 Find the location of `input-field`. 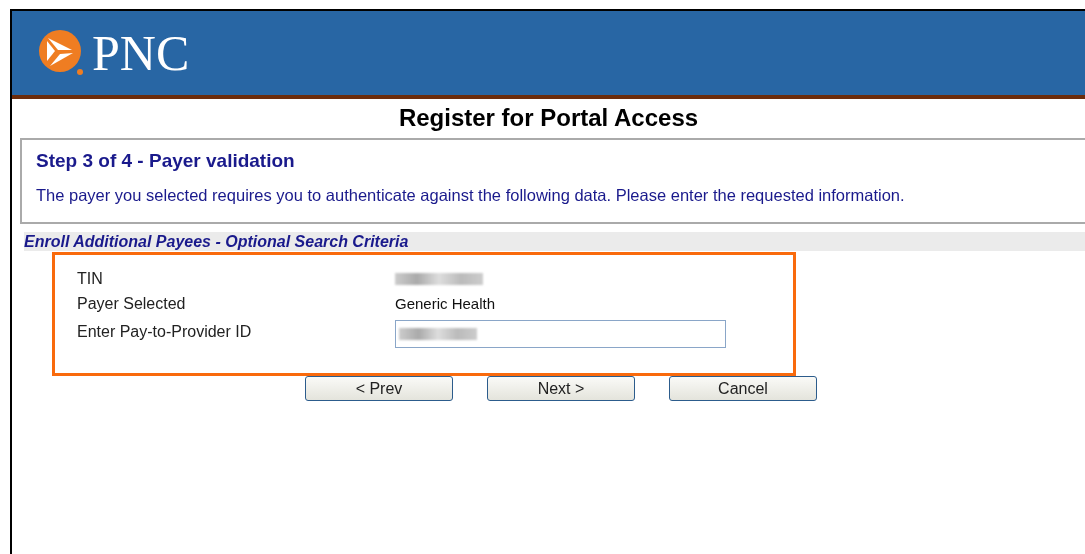

input-field is located at coordinates (560, 334).